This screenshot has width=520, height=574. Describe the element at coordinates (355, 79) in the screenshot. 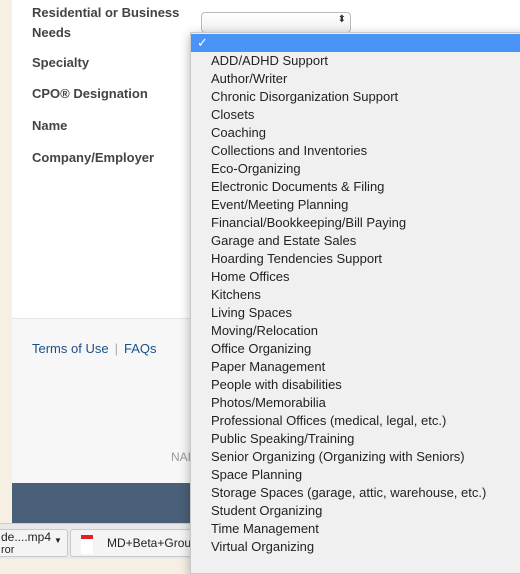

I see `dropdown-option: Author/Writer` at that location.